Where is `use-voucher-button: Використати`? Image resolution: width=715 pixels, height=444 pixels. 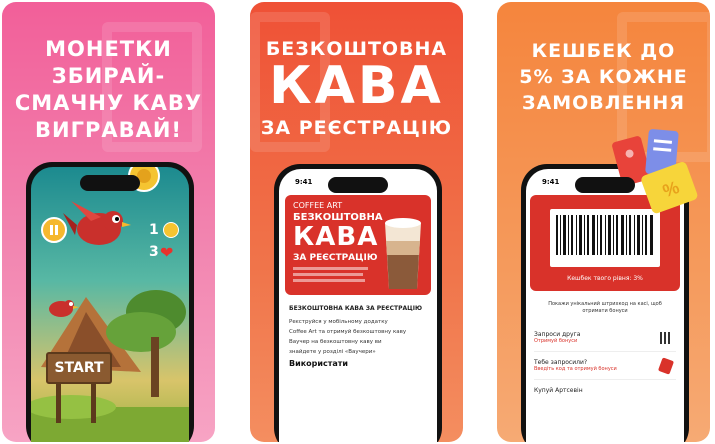
use-voucher-button: Використати is located at coordinates (318, 363).